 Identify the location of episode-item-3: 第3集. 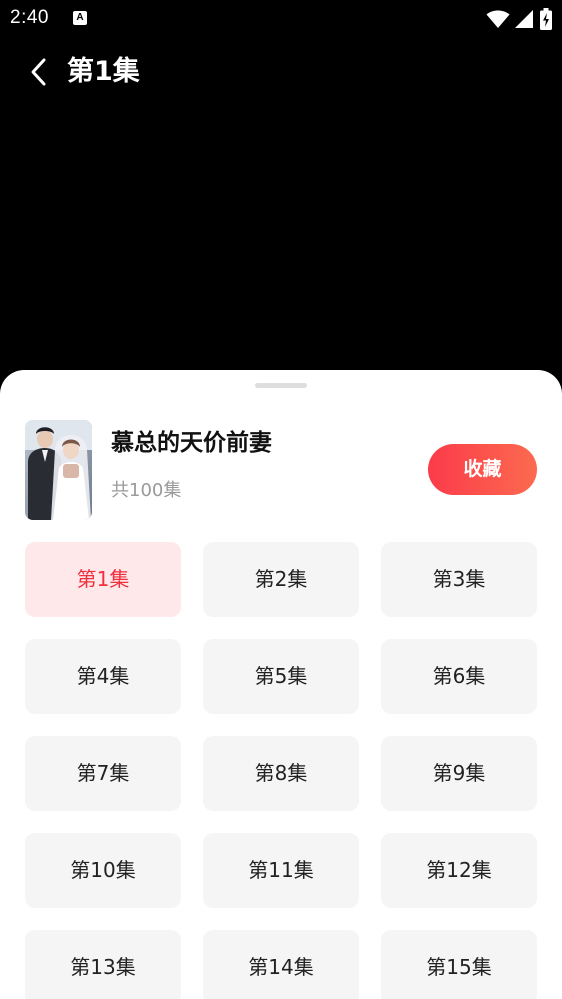
(459, 579).